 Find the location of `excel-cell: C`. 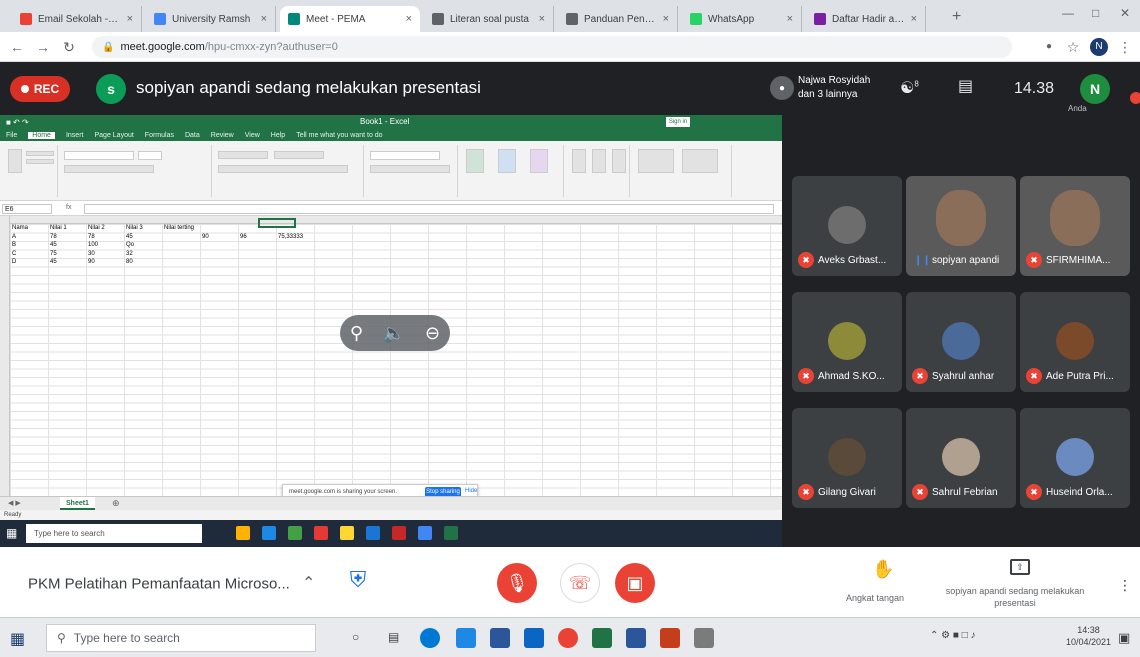

excel-cell: C is located at coordinates (14, 254).